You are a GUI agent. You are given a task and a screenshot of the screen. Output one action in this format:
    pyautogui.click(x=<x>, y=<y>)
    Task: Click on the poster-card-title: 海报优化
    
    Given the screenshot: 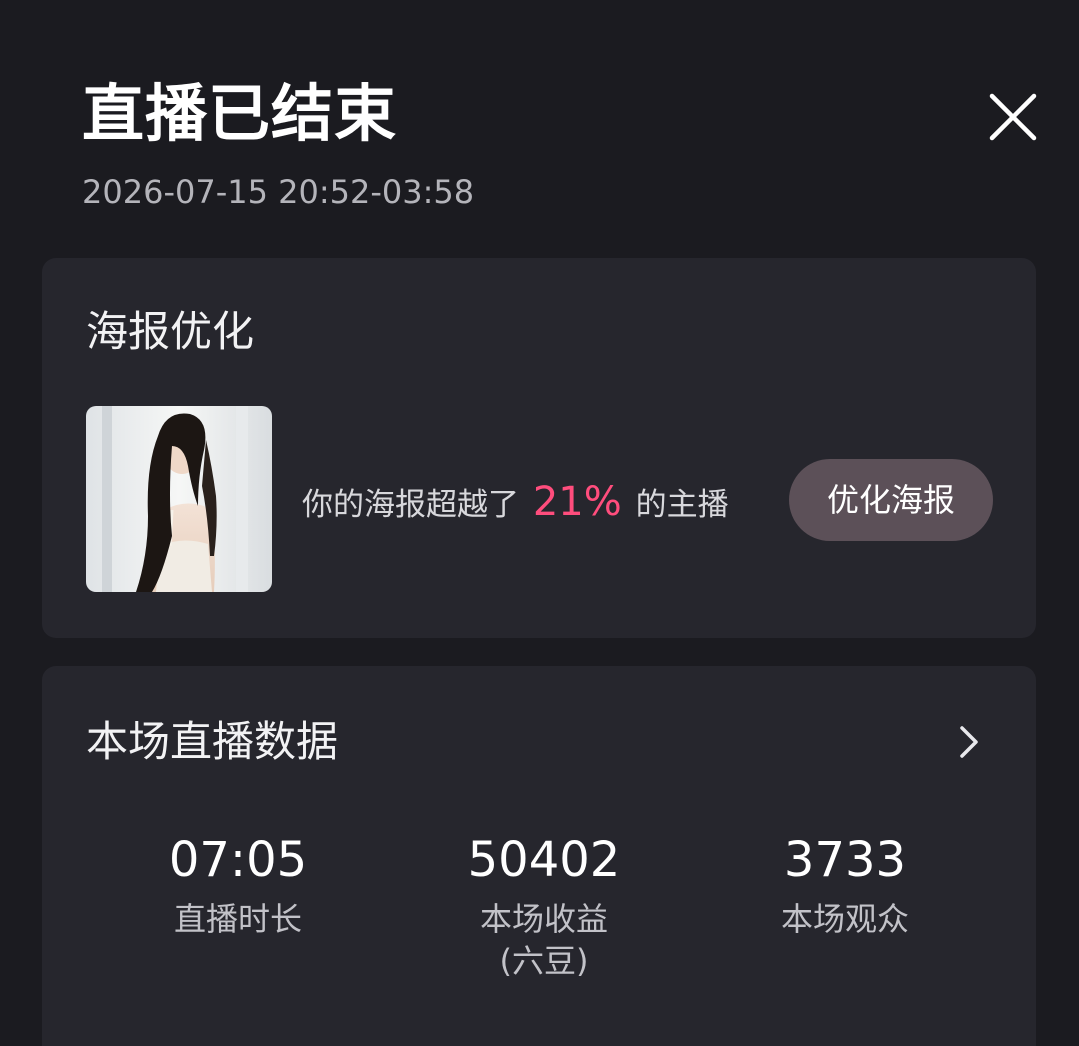 What is the action you would take?
    pyautogui.click(x=170, y=331)
    